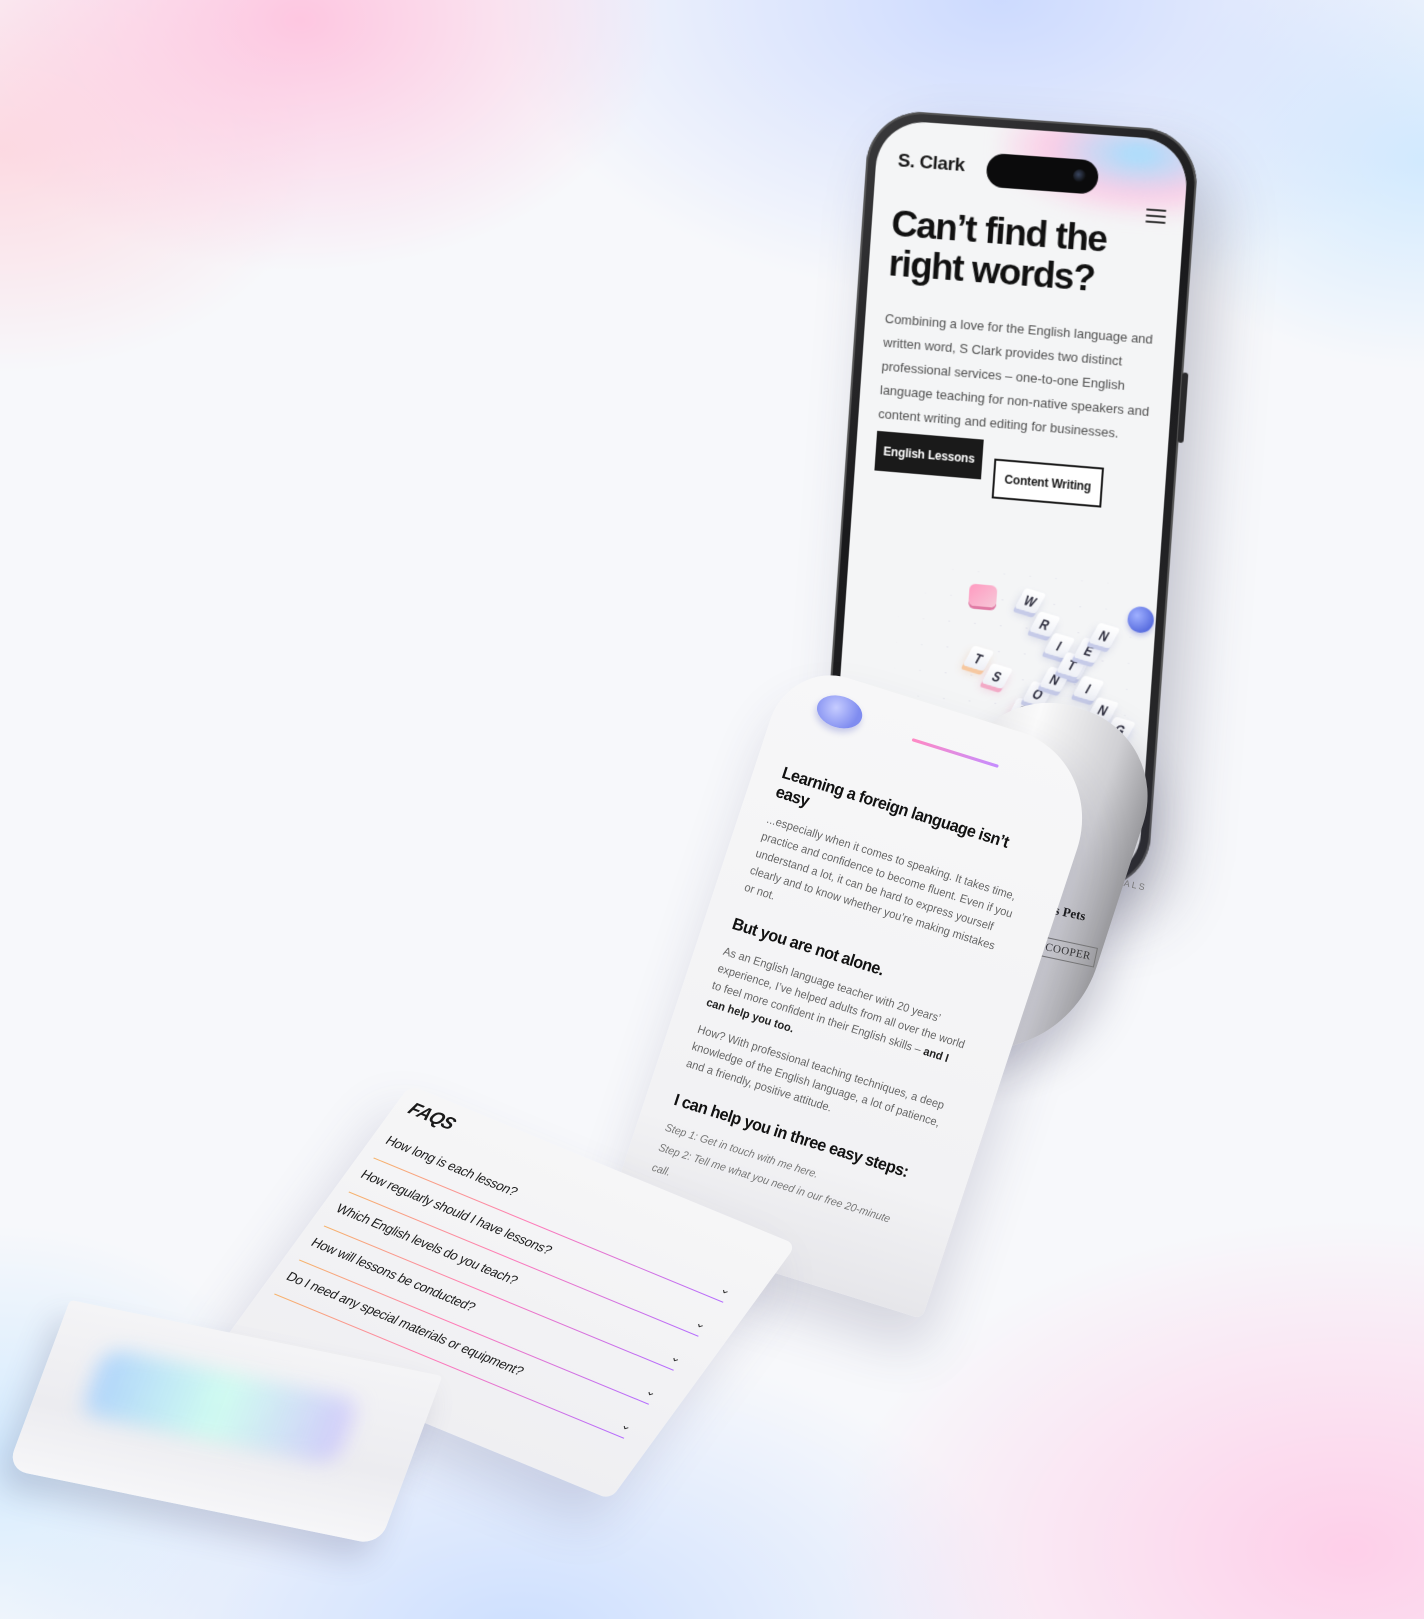 This screenshot has height=1619, width=1424. I want to click on site-logo: S. Clark, so click(931, 163).